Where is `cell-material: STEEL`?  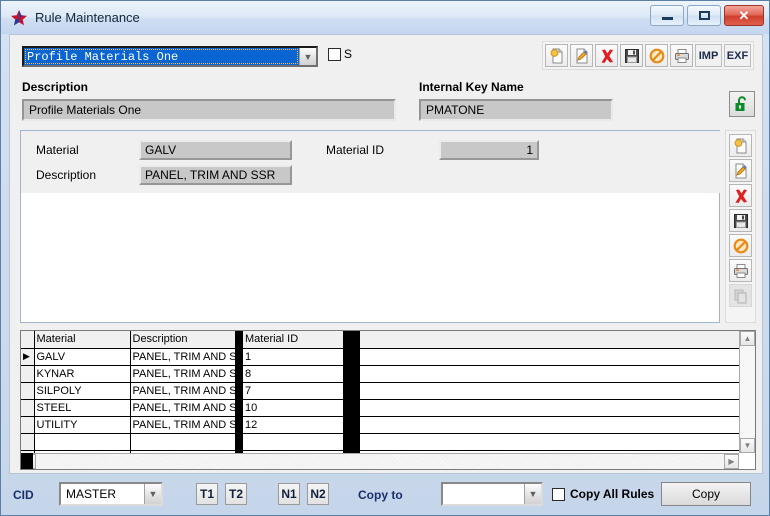
cell-material: STEEL is located at coordinates (82, 408).